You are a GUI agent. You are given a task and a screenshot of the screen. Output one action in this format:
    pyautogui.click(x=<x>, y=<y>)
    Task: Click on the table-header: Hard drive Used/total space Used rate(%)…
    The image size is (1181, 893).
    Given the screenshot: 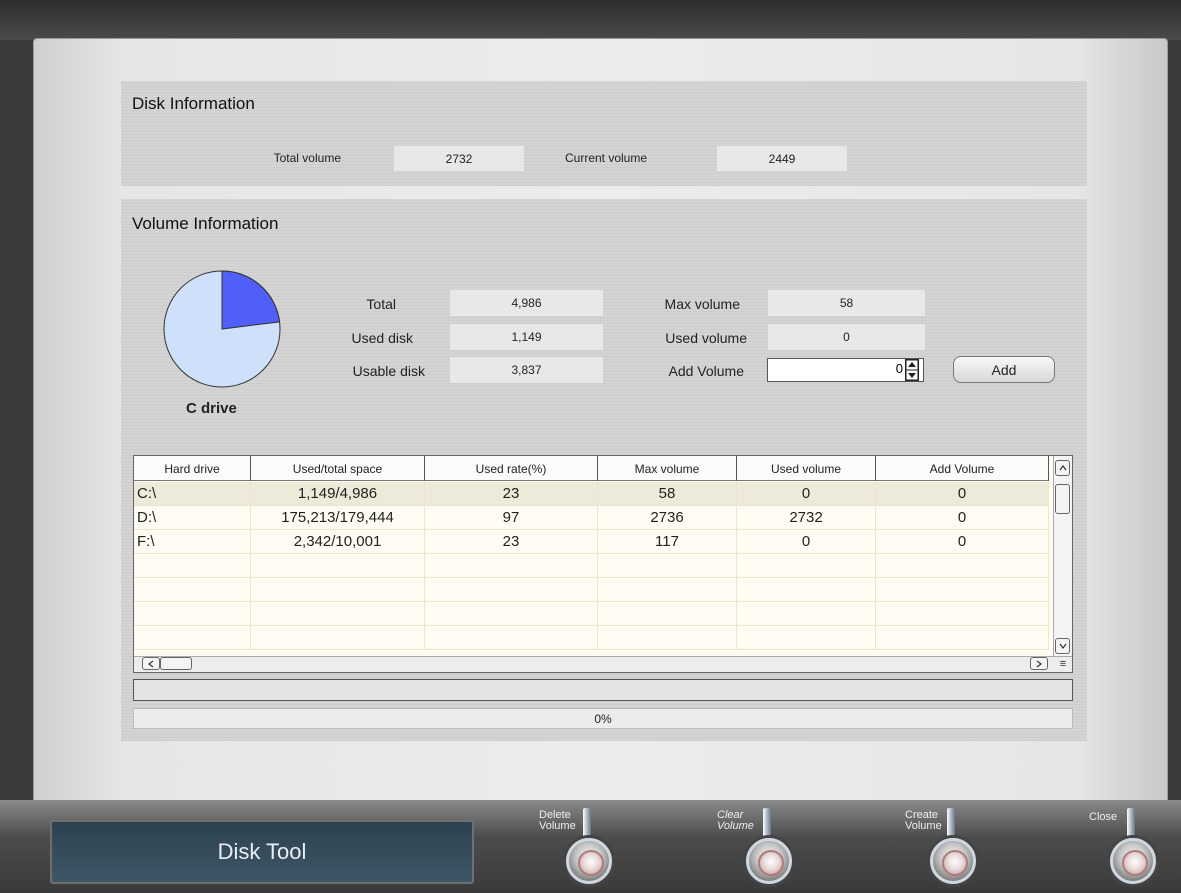 What is the action you would take?
    pyautogui.click(x=591, y=468)
    